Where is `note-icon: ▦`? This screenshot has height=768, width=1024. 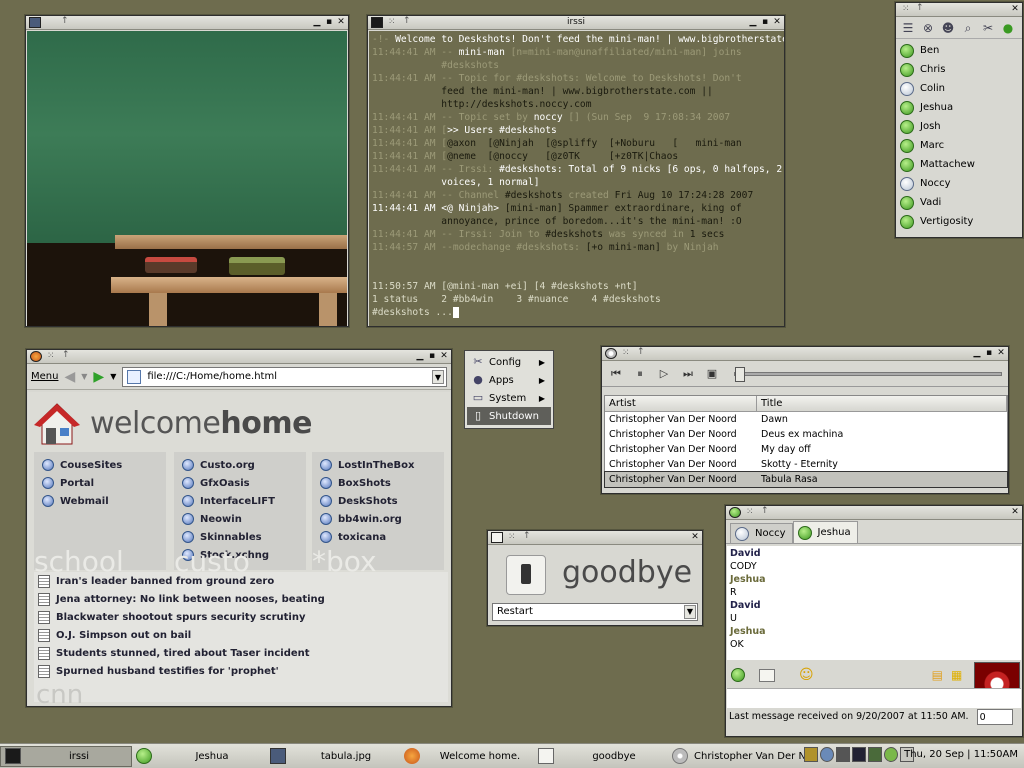 note-icon: ▦ is located at coordinates (956, 675).